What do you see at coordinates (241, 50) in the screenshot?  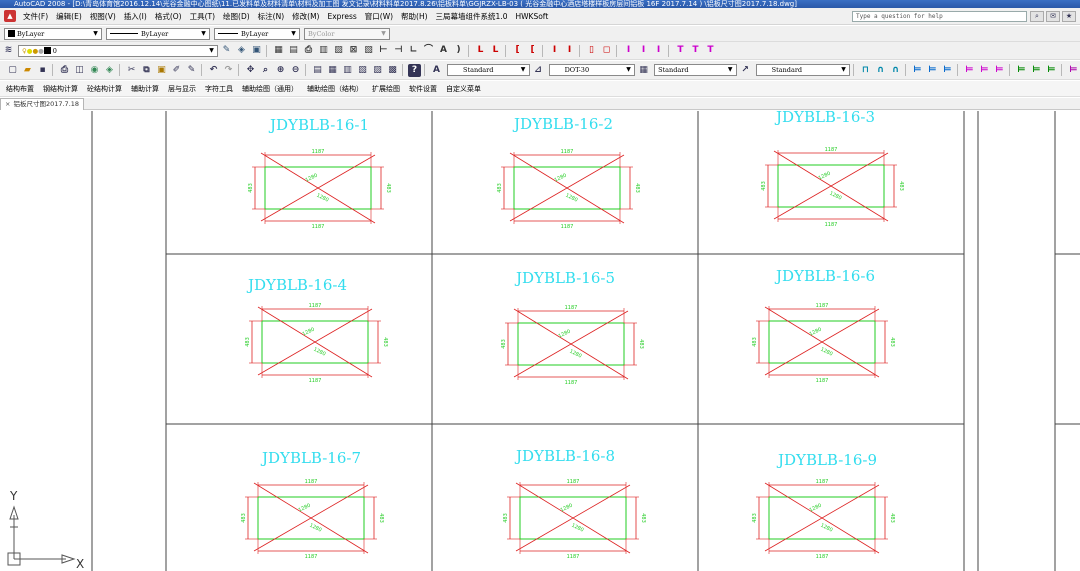 I see `layer-previous-icon: ◈` at bounding box center [241, 50].